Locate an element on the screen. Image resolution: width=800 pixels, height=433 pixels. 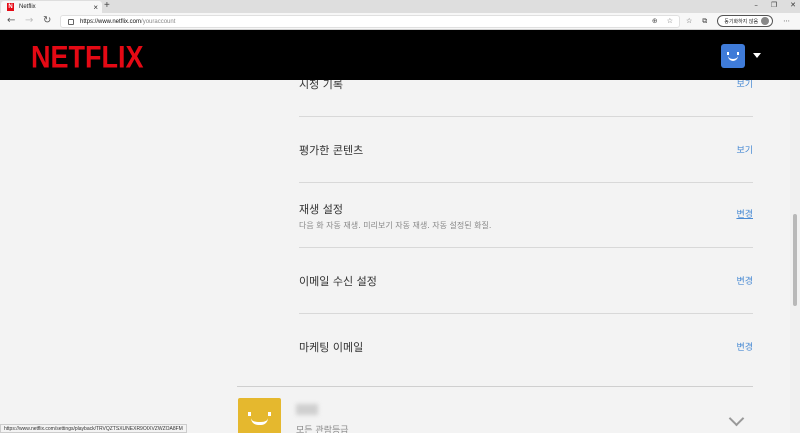
url-text: https://www.netflix.com/youraccount is located at coordinates (127, 22).